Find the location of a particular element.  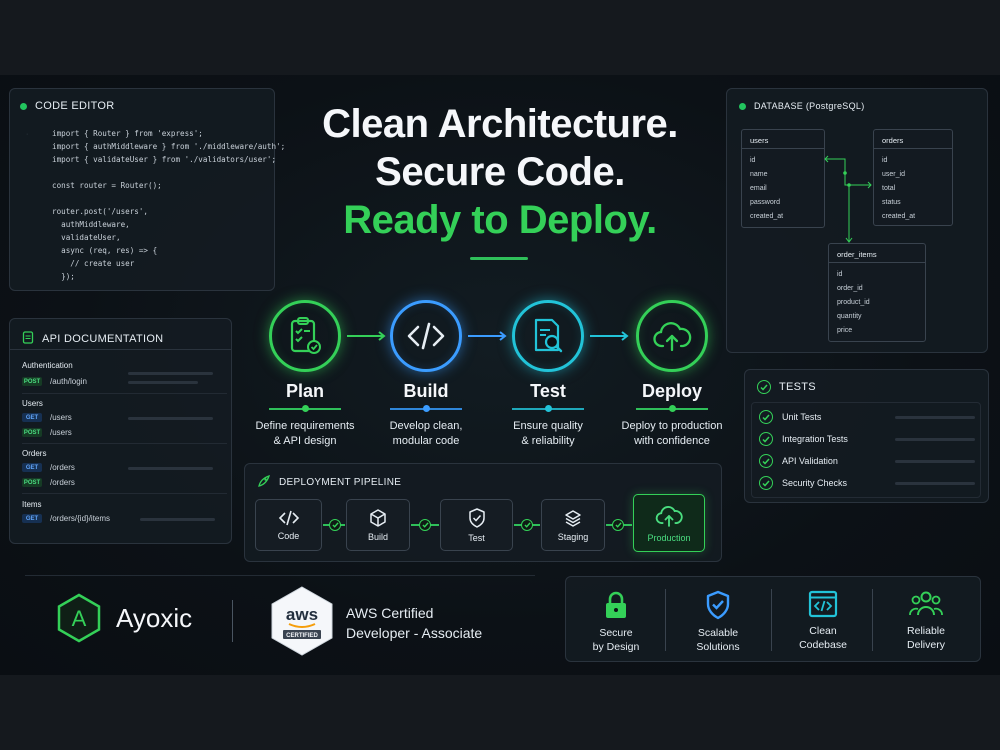

table-name: orders is located at coordinates (893, 140).